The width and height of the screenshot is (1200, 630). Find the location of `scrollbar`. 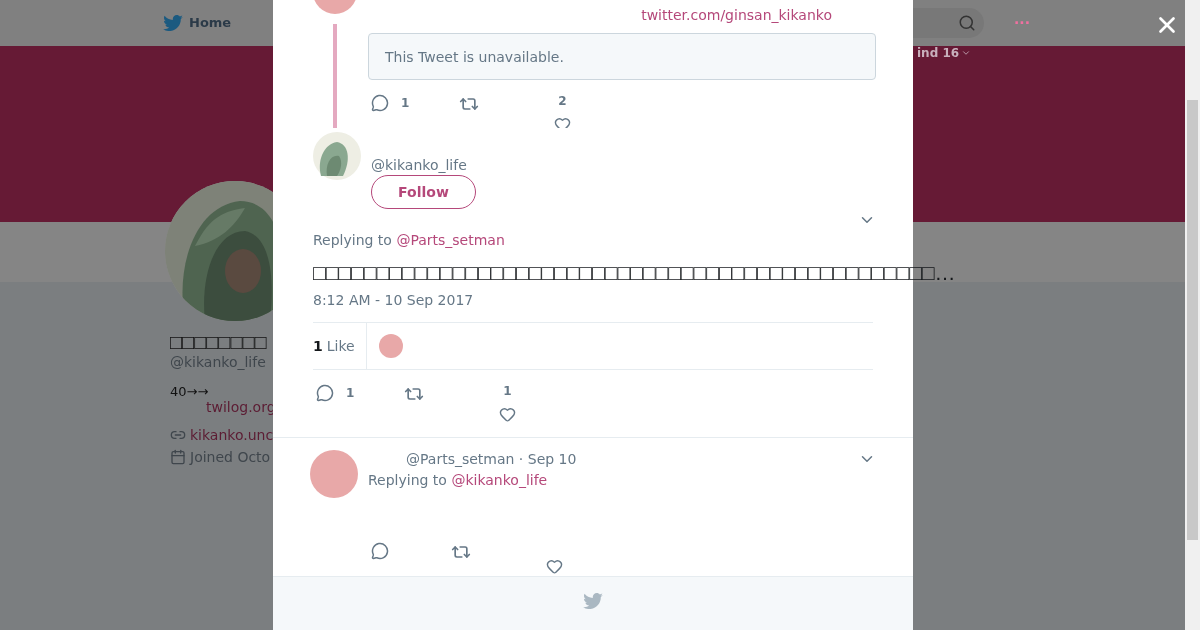

scrollbar is located at coordinates (1192, 315).